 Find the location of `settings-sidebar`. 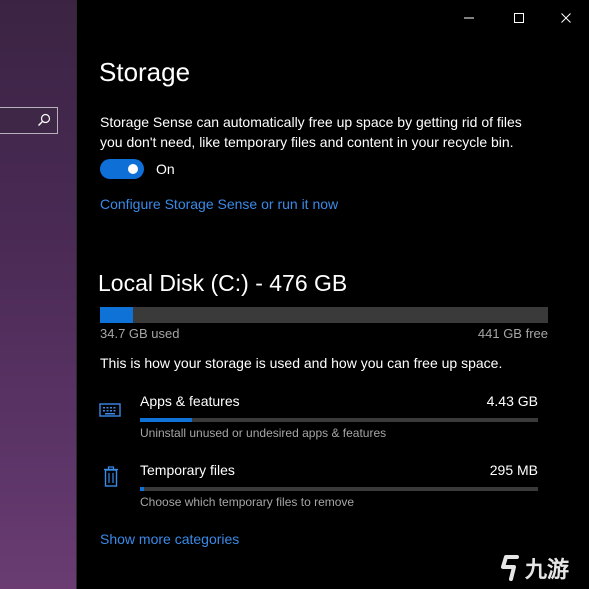

settings-sidebar is located at coordinates (38, 294).